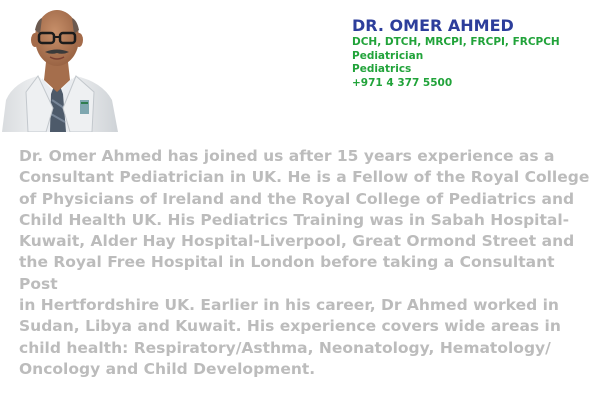  I want to click on doctor-phone: +971 4 377 5500, so click(402, 82).